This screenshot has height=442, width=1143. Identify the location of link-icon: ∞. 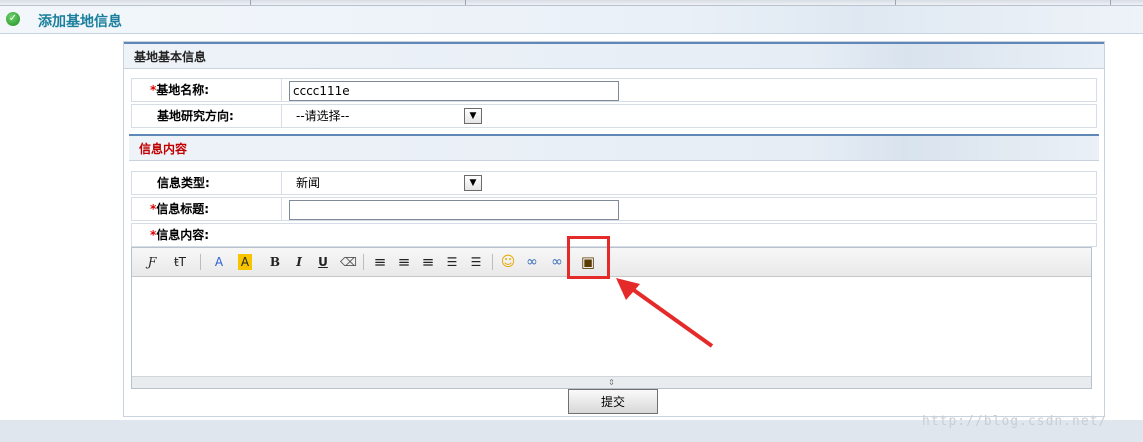
(532, 262).